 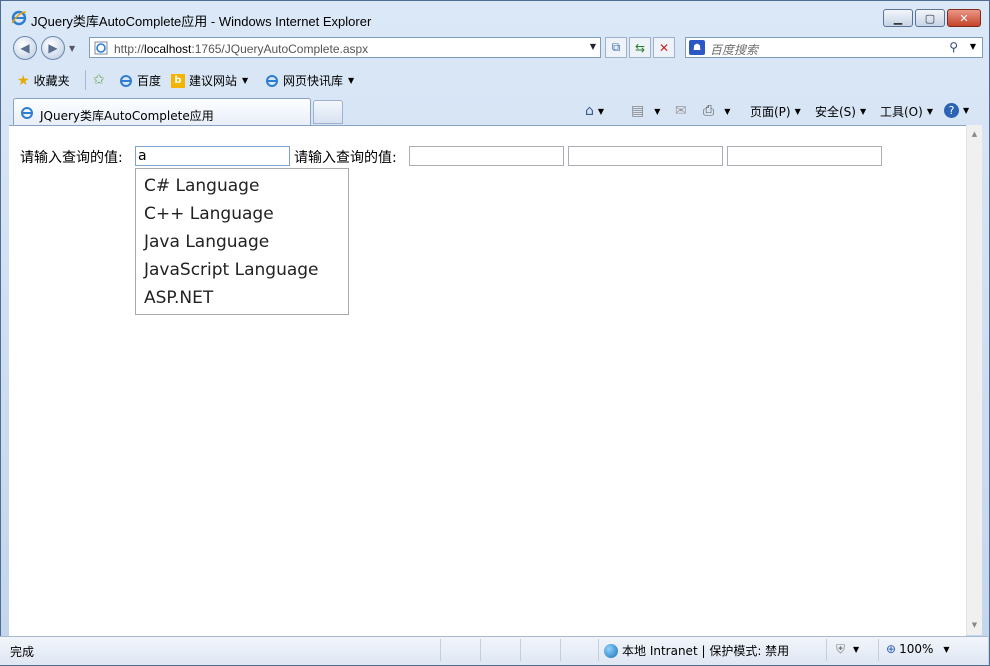 I want to click on rss-icon: ▤, so click(x=638, y=111).